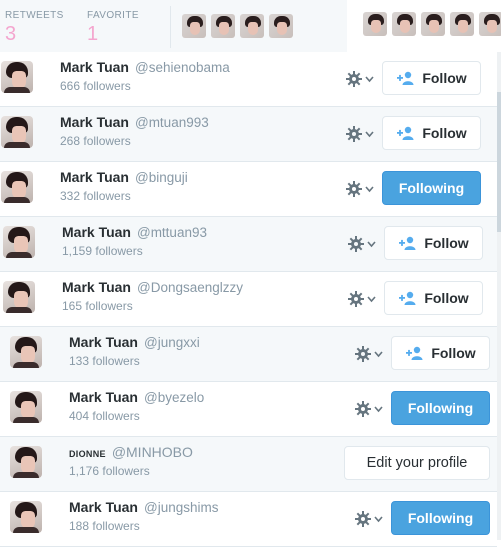 The width and height of the screenshot is (501, 547). I want to click on follower-count: 188 followers, so click(104, 526).